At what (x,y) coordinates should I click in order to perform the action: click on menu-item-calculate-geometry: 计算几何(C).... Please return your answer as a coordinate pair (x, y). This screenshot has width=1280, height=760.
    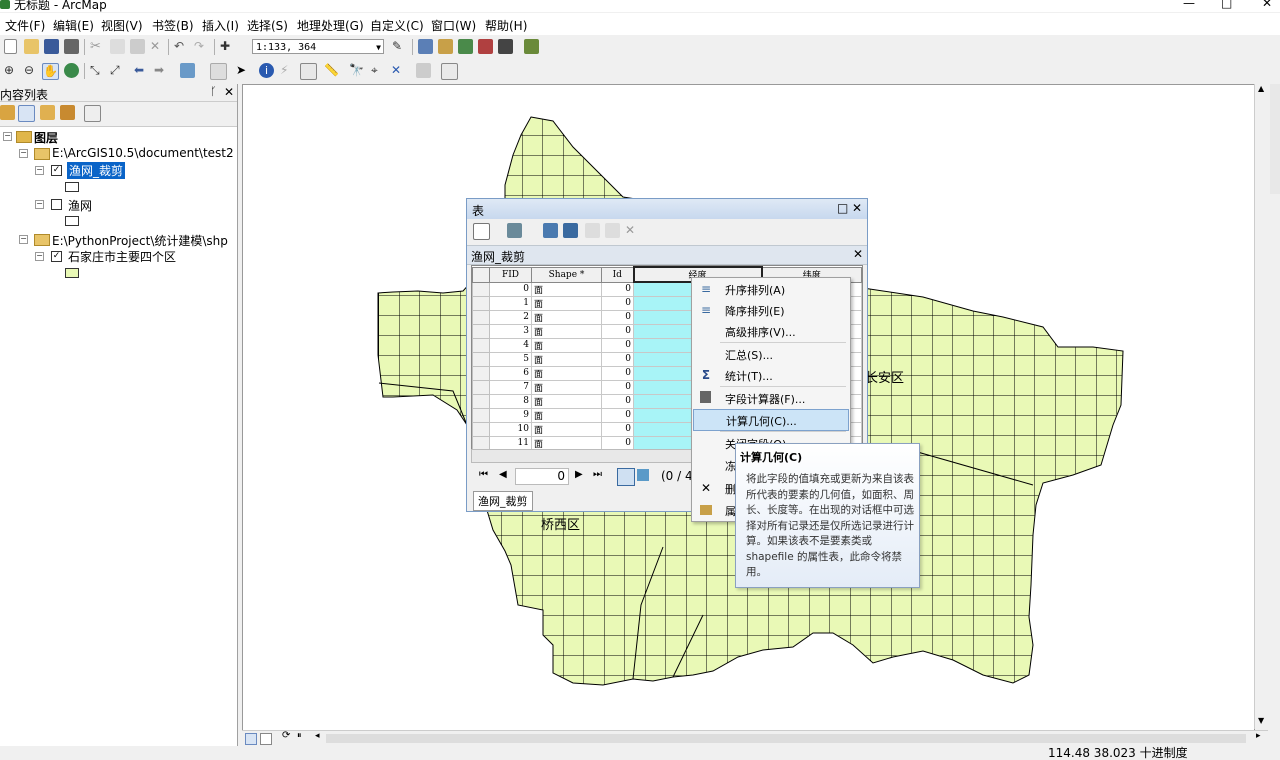
    Looking at the image, I should click on (771, 420).